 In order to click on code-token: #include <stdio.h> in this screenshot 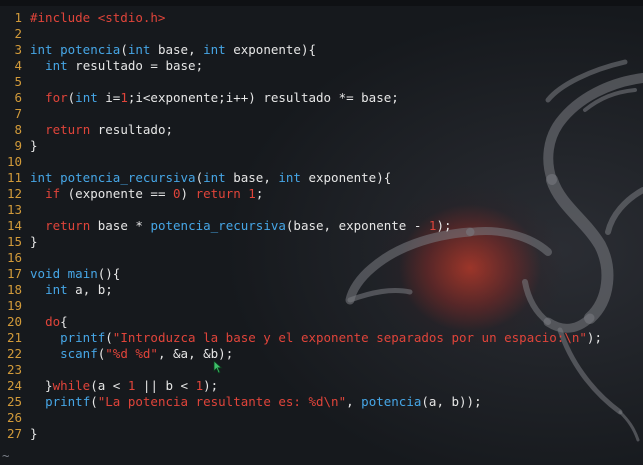, I will do `click(98, 17)`.